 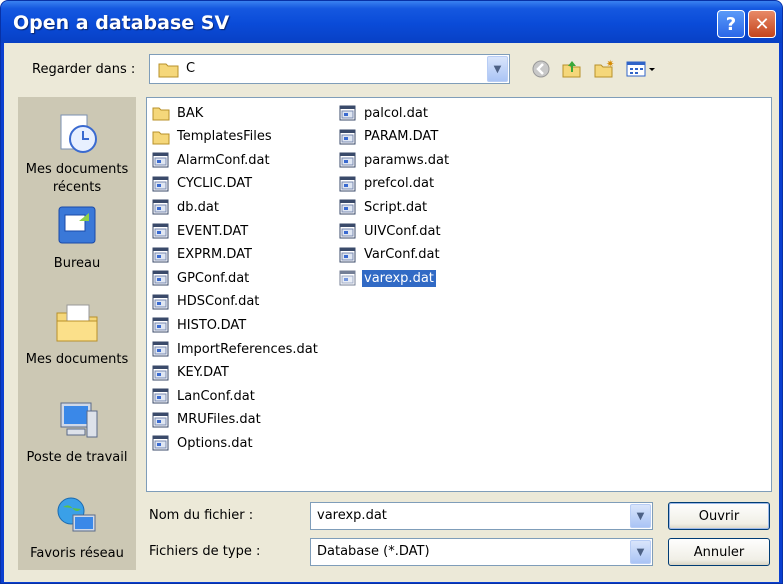 I want to click on file-item: UIVConf.dat, so click(x=391, y=231).